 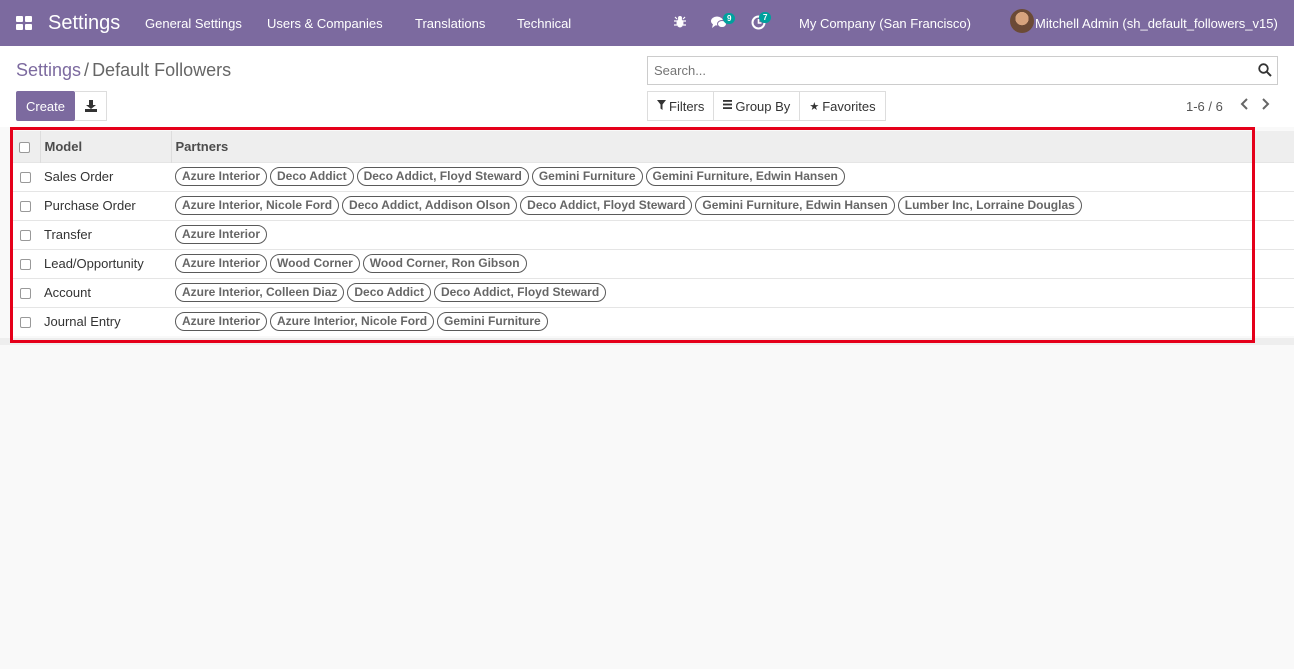 I want to click on breadcrumb: Settings / Default Followers, so click(x=123, y=70).